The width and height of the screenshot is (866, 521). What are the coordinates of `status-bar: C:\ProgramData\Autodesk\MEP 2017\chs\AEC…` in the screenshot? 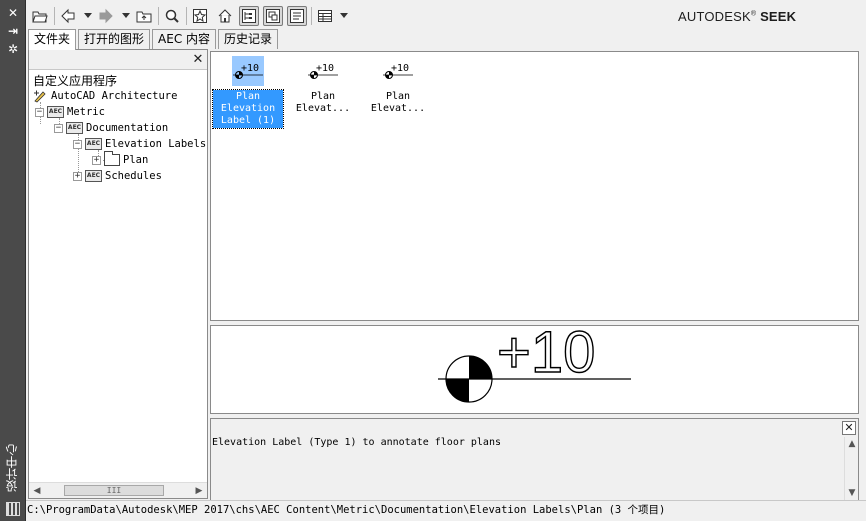 It's located at (446, 510).